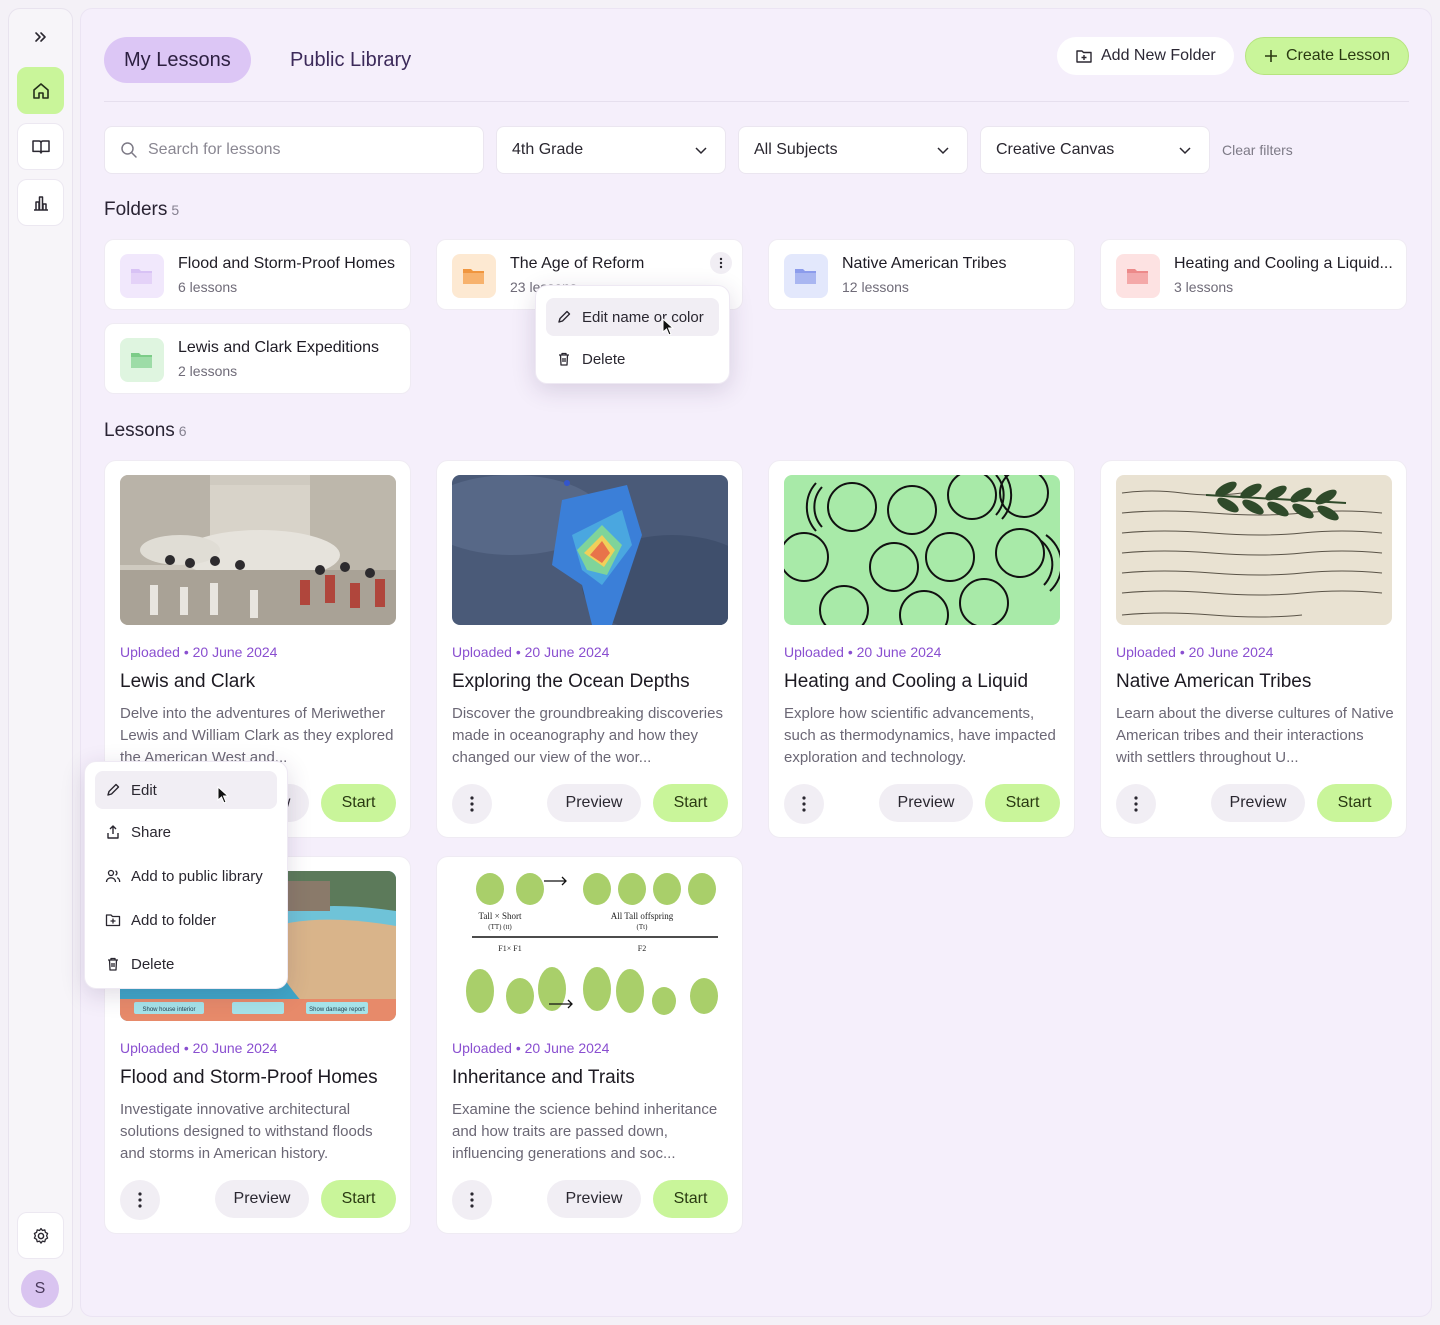 This screenshot has width=1440, height=1325. I want to click on add-new-folder-label: Add New Folder, so click(1158, 55).